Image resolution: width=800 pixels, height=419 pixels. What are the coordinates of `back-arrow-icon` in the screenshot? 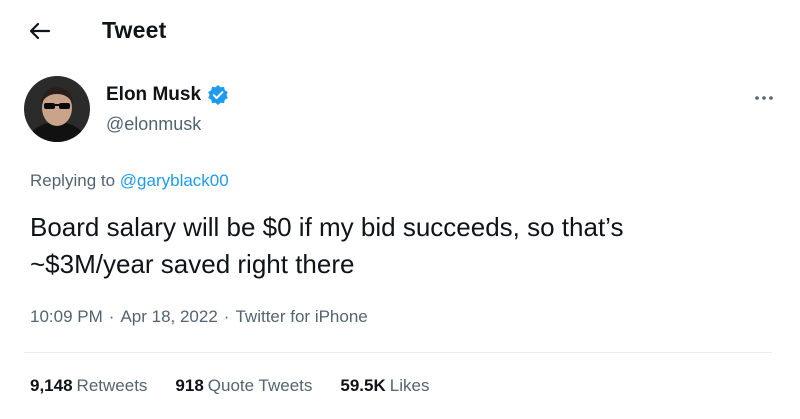 It's located at (40, 31).